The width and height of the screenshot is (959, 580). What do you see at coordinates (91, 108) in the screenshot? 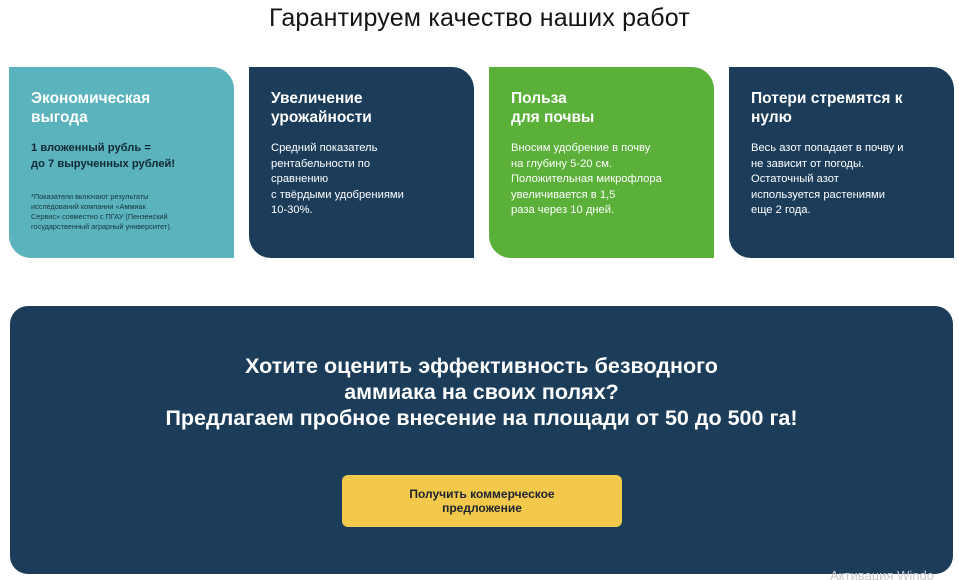
I see `card-title: Экономическая выгода` at bounding box center [91, 108].